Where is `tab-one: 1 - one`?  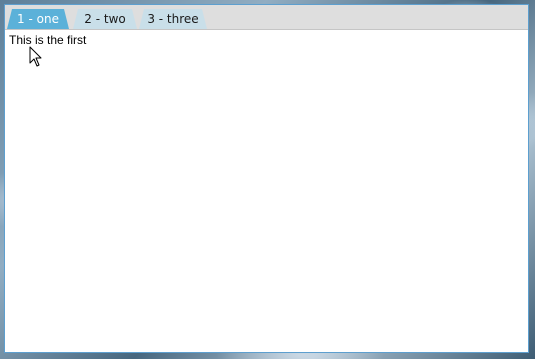
tab-one: 1 - one is located at coordinates (38, 19).